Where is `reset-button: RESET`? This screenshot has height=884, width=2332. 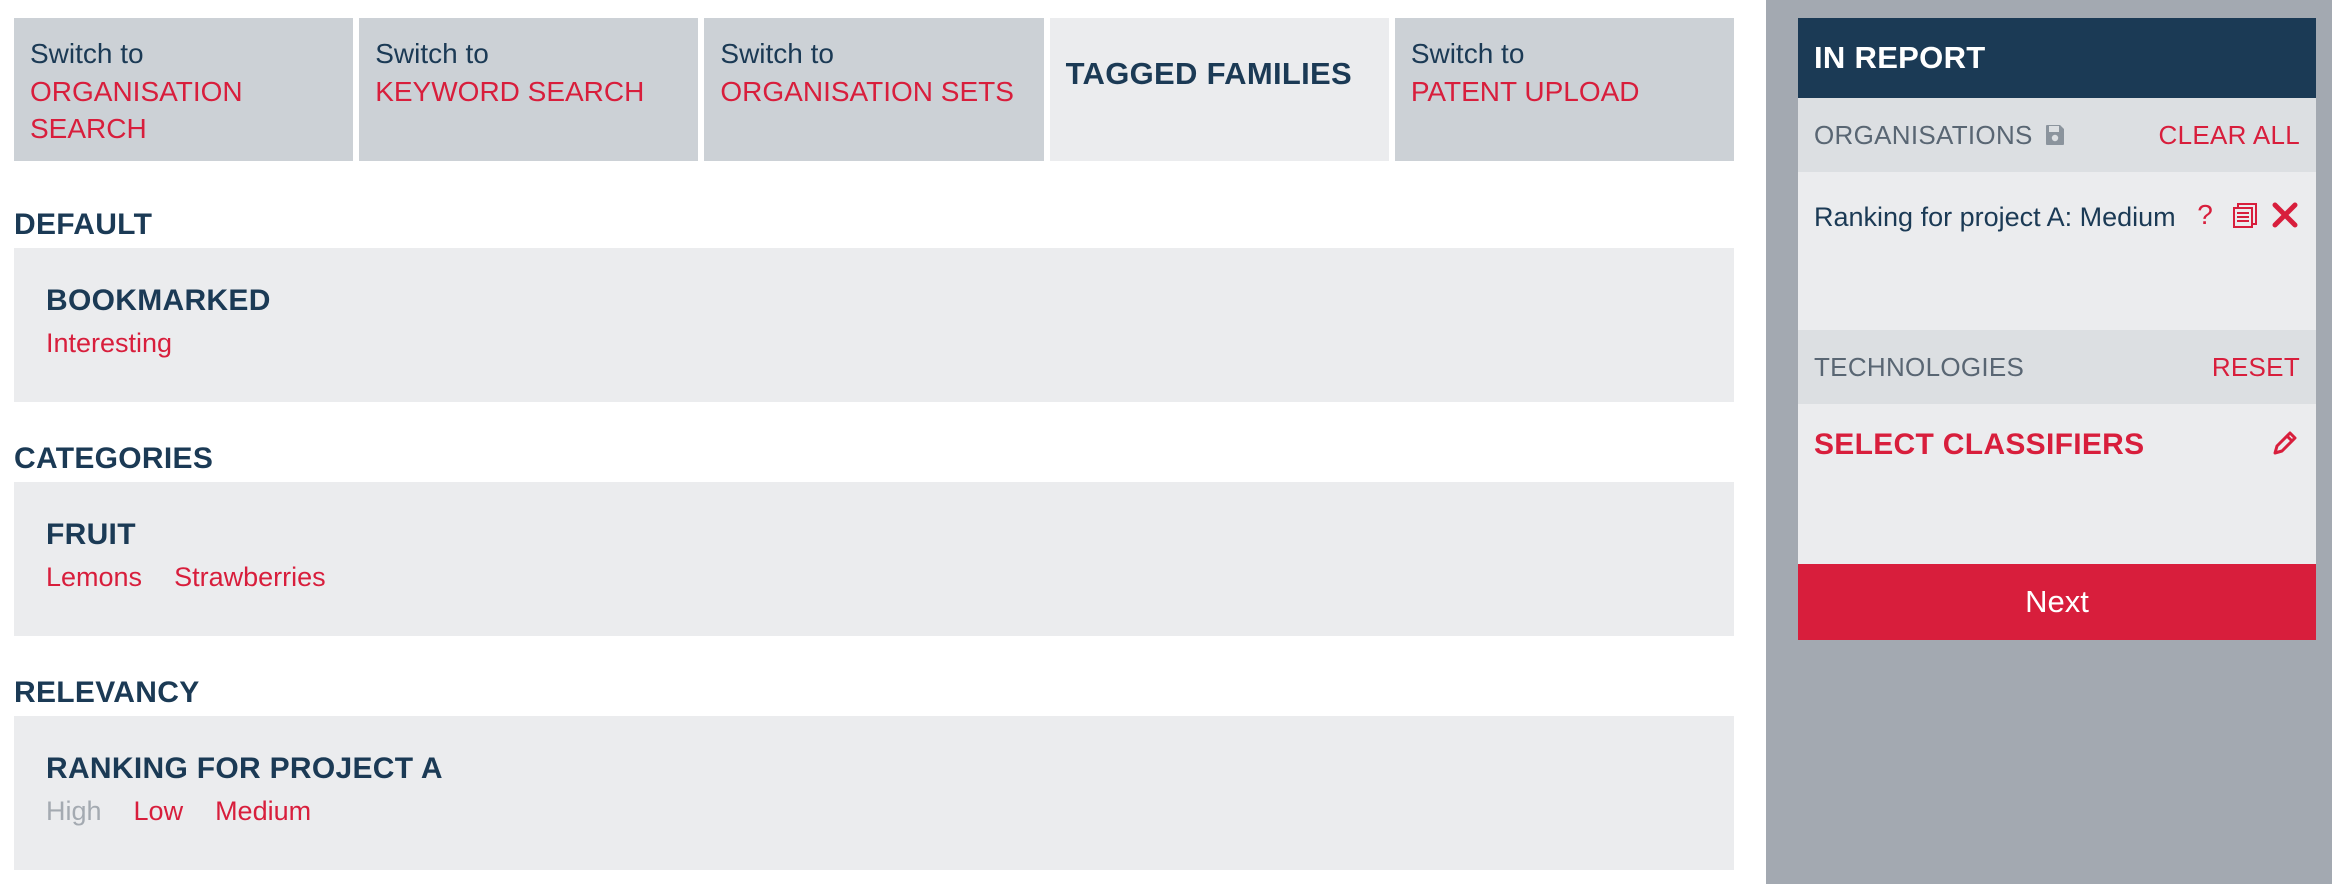
reset-button: RESET is located at coordinates (2256, 367).